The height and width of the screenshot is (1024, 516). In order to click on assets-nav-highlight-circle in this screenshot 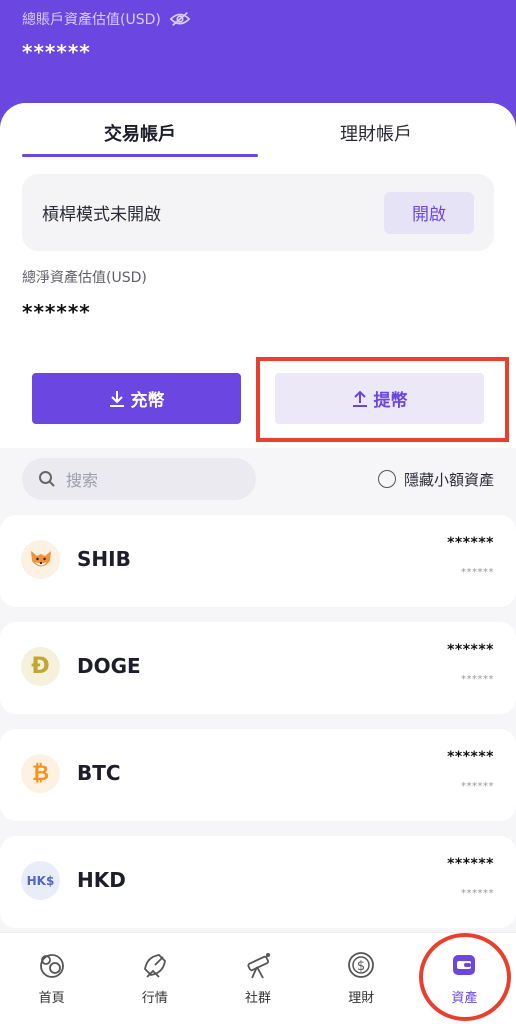, I will do `click(465, 977)`.